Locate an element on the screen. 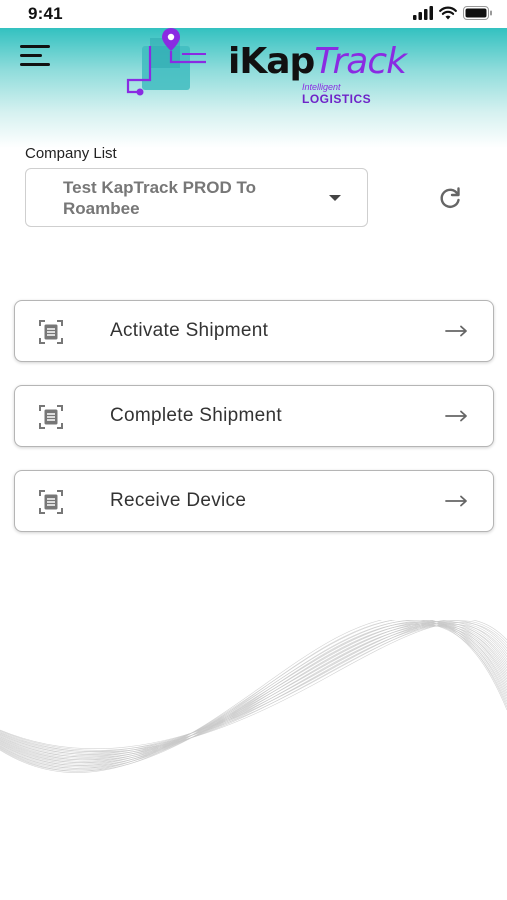 The image size is (507, 900). receive-device-button: Receive Device is located at coordinates (254, 501).